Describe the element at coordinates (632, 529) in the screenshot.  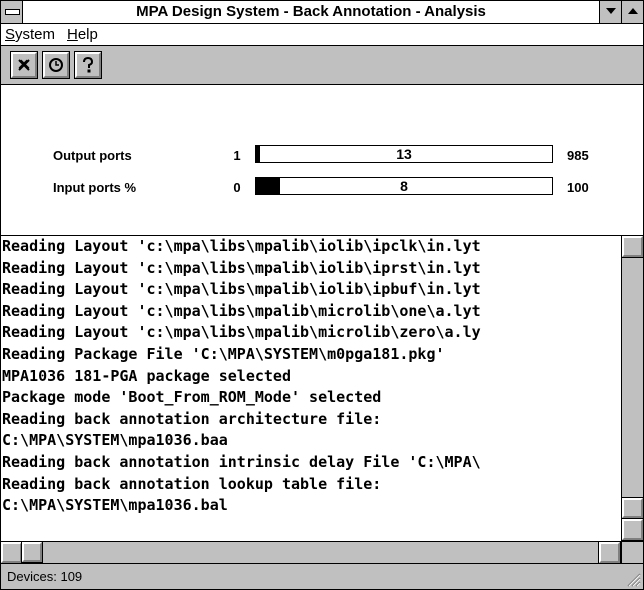
I see `scroll-down-button` at that location.